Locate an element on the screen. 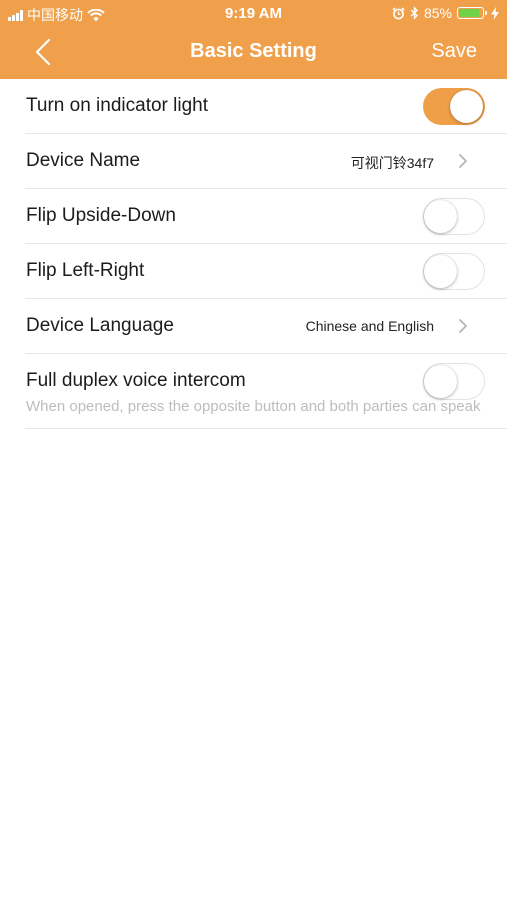 This screenshot has width=507, height=900. device-name-value: 可视门铃34f7 is located at coordinates (392, 163).